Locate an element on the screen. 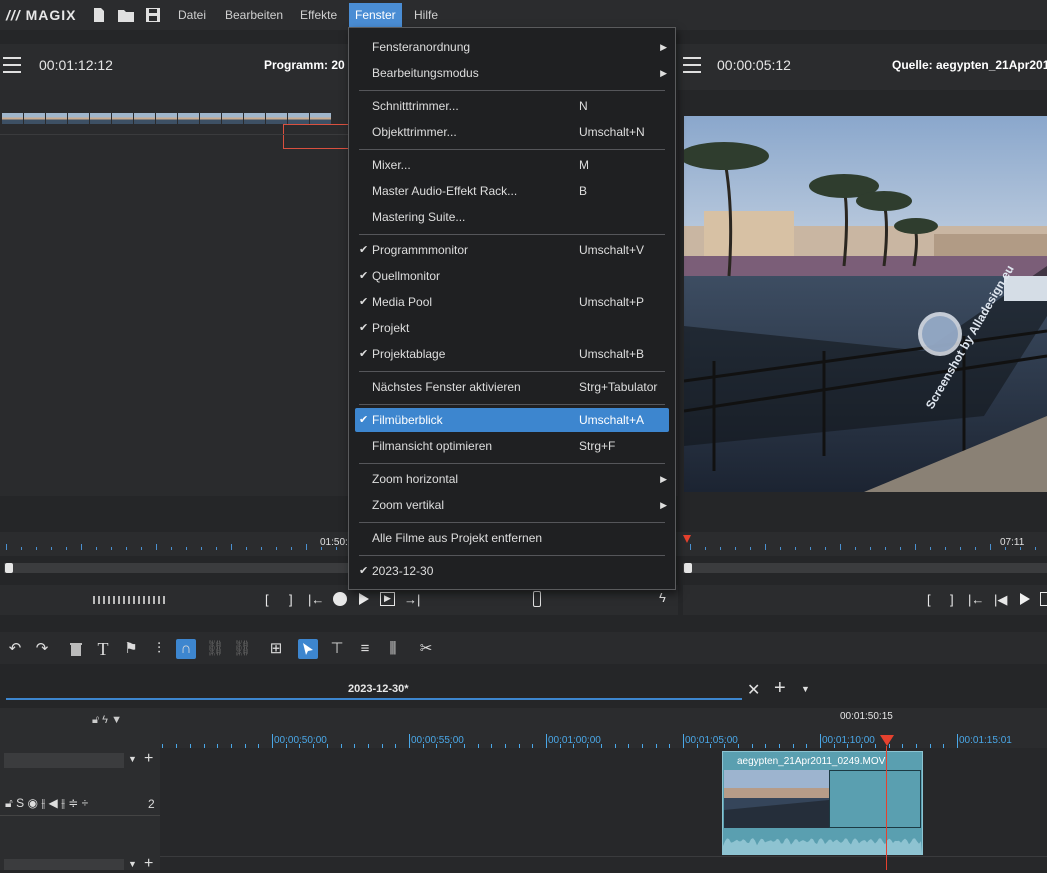 This screenshot has height=873, width=1047. source-ruler-ticks is located at coordinates (865, 549).